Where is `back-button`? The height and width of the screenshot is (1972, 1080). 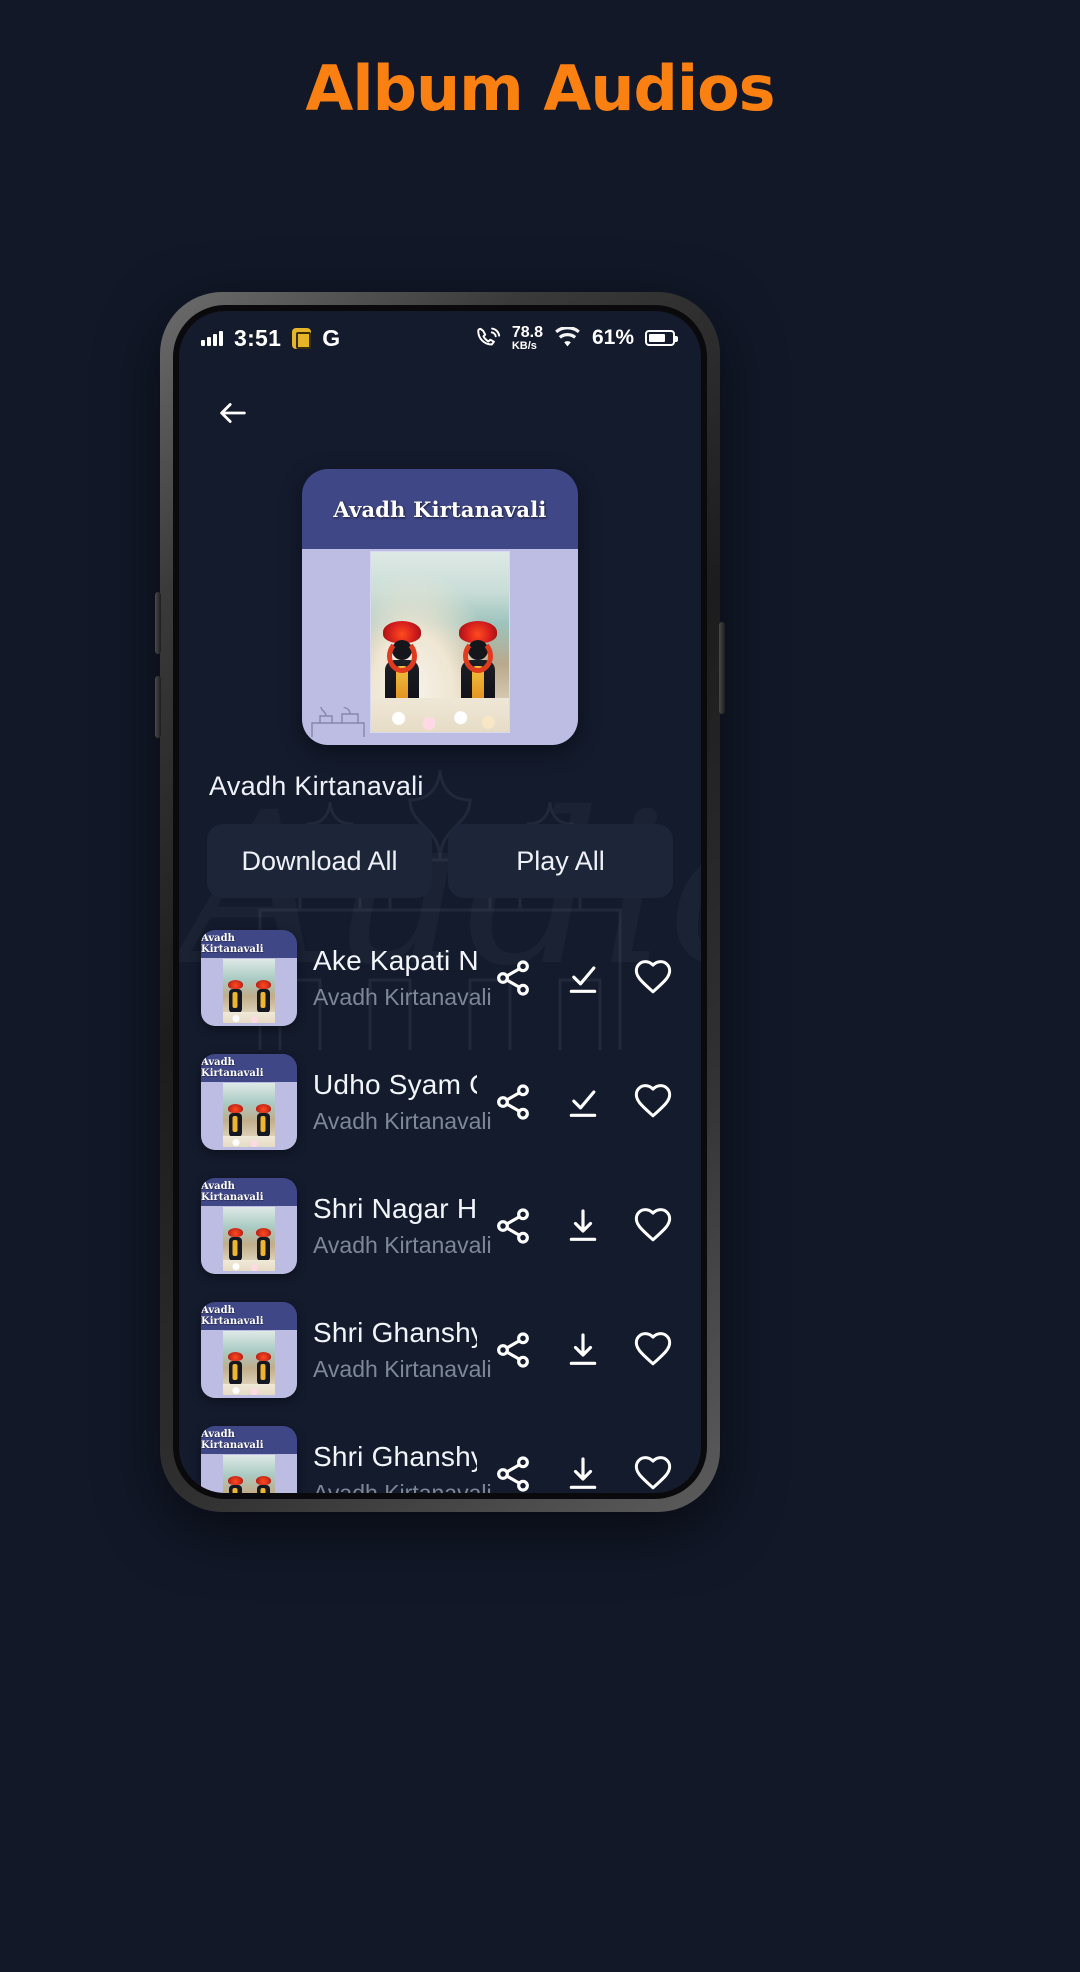 back-button is located at coordinates (233, 413).